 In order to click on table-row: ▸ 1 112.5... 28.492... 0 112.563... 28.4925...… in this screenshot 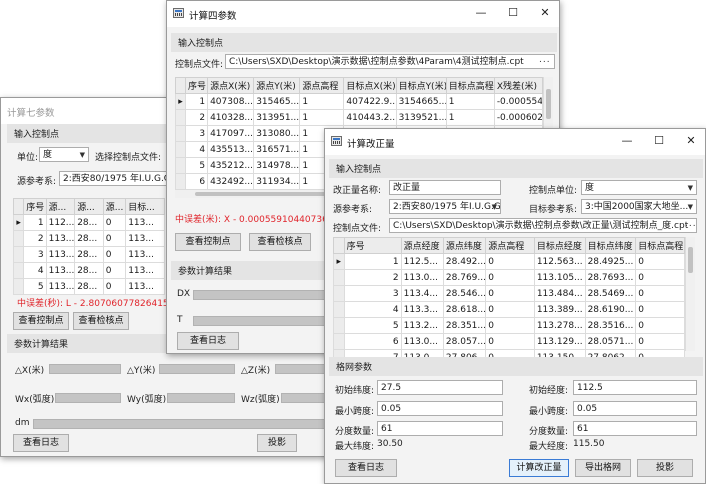, I will do `click(509, 261)`.